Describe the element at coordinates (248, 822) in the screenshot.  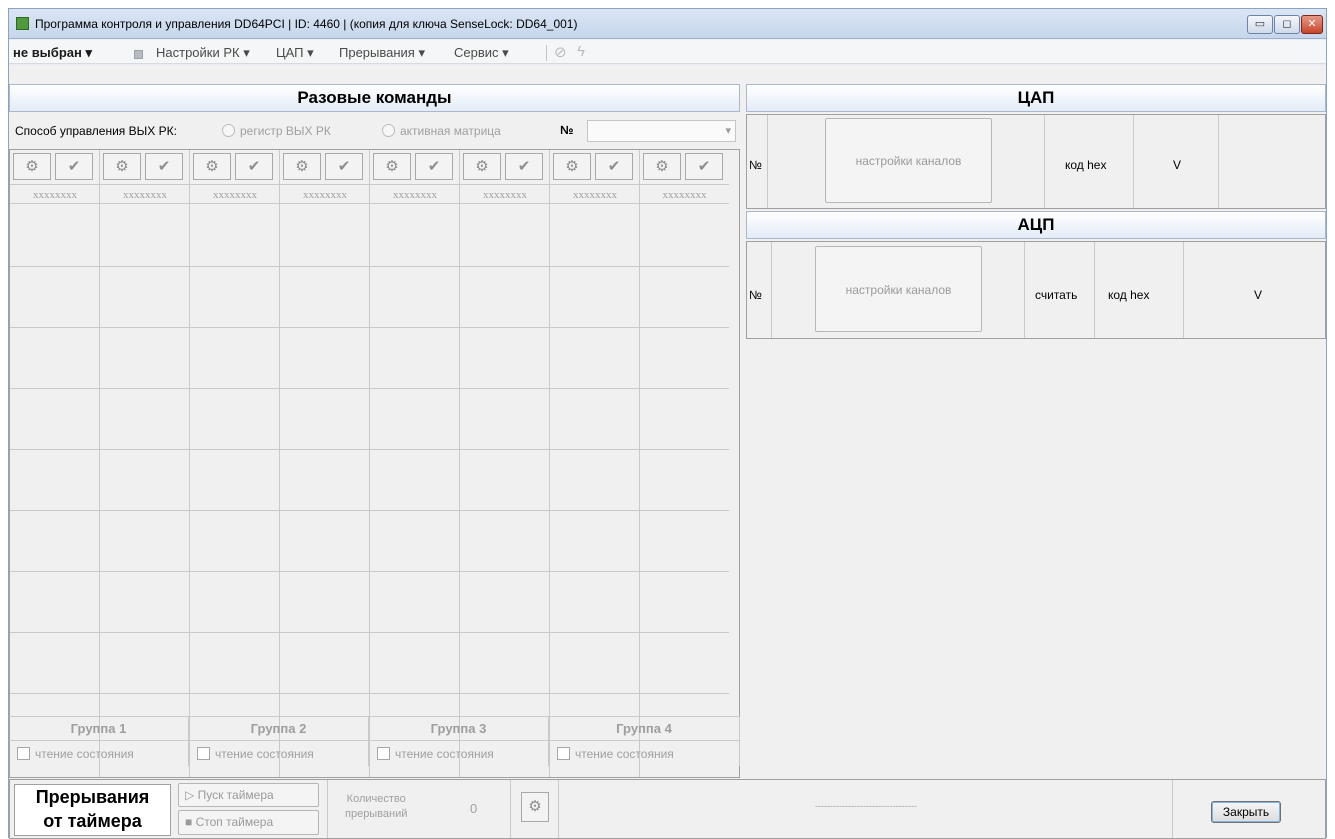
I see `stop-timer-button: ■ Стоп таймера` at that location.